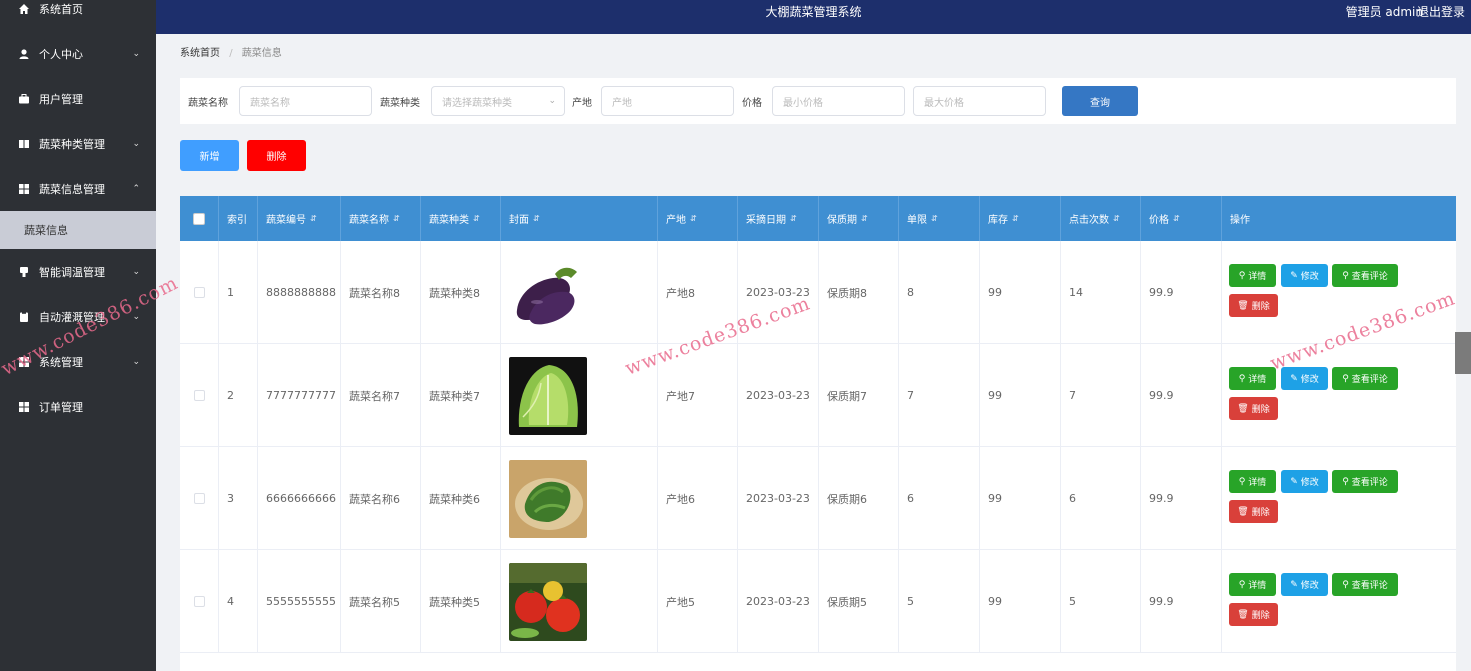 This screenshot has width=1471, height=671. Describe the element at coordinates (209, 155) in the screenshot. I see `add-button: 新增` at that location.